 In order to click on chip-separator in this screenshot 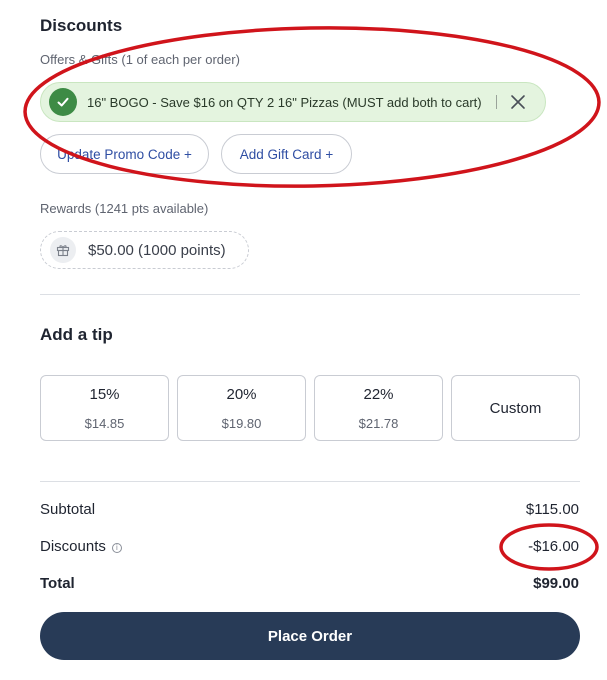, I will do `click(496, 102)`.